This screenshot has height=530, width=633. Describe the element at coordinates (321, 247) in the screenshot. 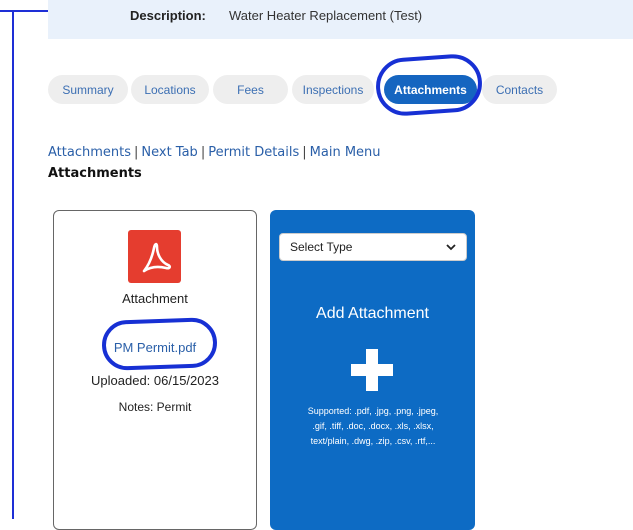

I see `select-value: Select Type` at that location.